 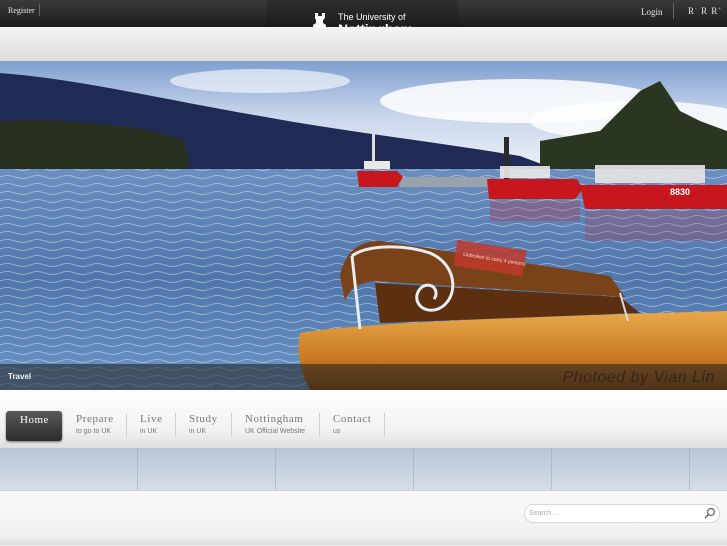 What do you see at coordinates (363, 44) in the screenshot?
I see `header-band` at bounding box center [363, 44].